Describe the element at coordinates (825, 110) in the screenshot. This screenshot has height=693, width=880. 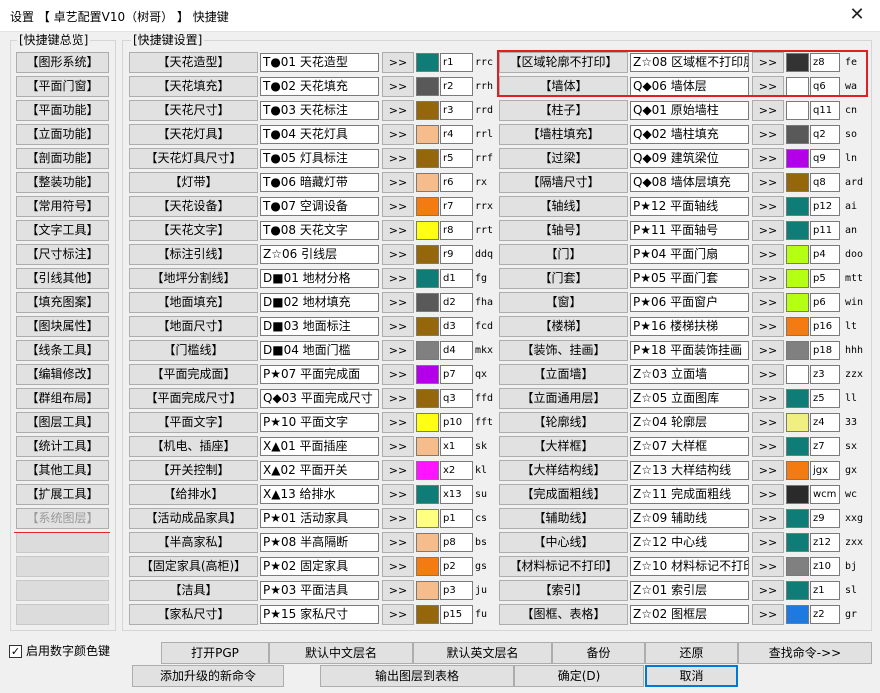
I see `layer-code-field: q11` at that location.